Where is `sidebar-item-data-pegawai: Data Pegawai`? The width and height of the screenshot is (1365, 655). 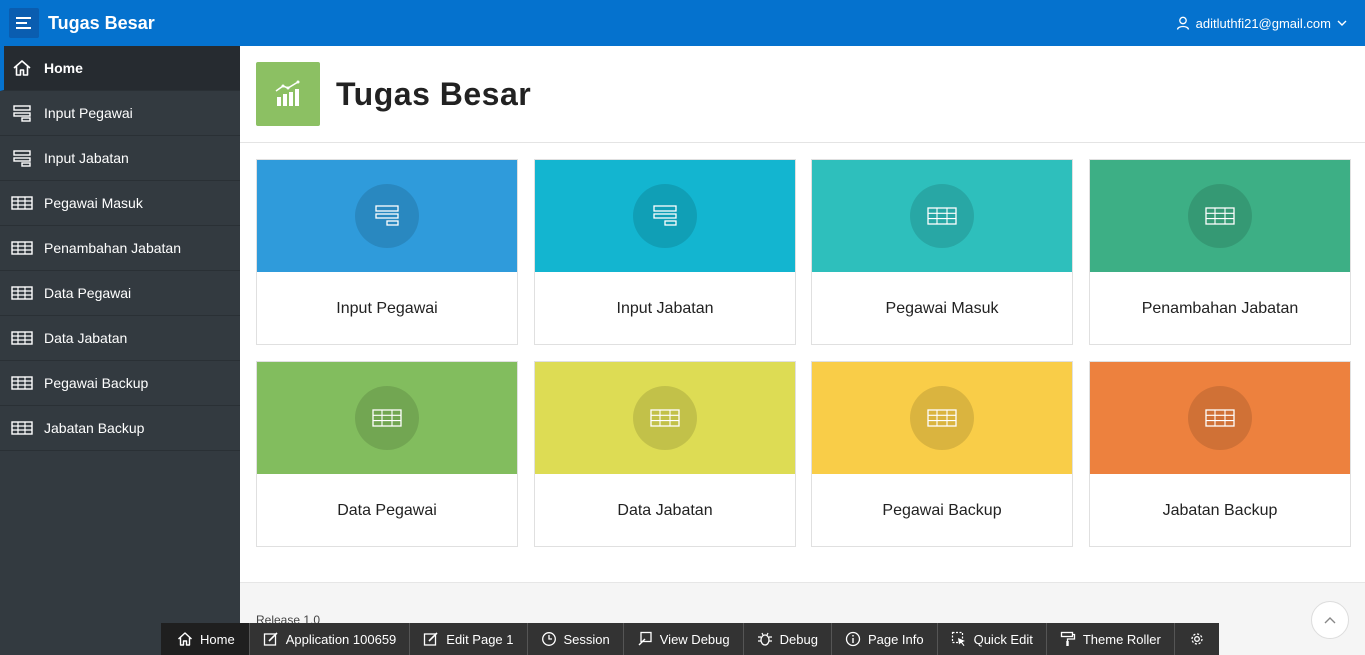
sidebar-item-data-pegawai: Data Pegawai is located at coordinates (120, 293).